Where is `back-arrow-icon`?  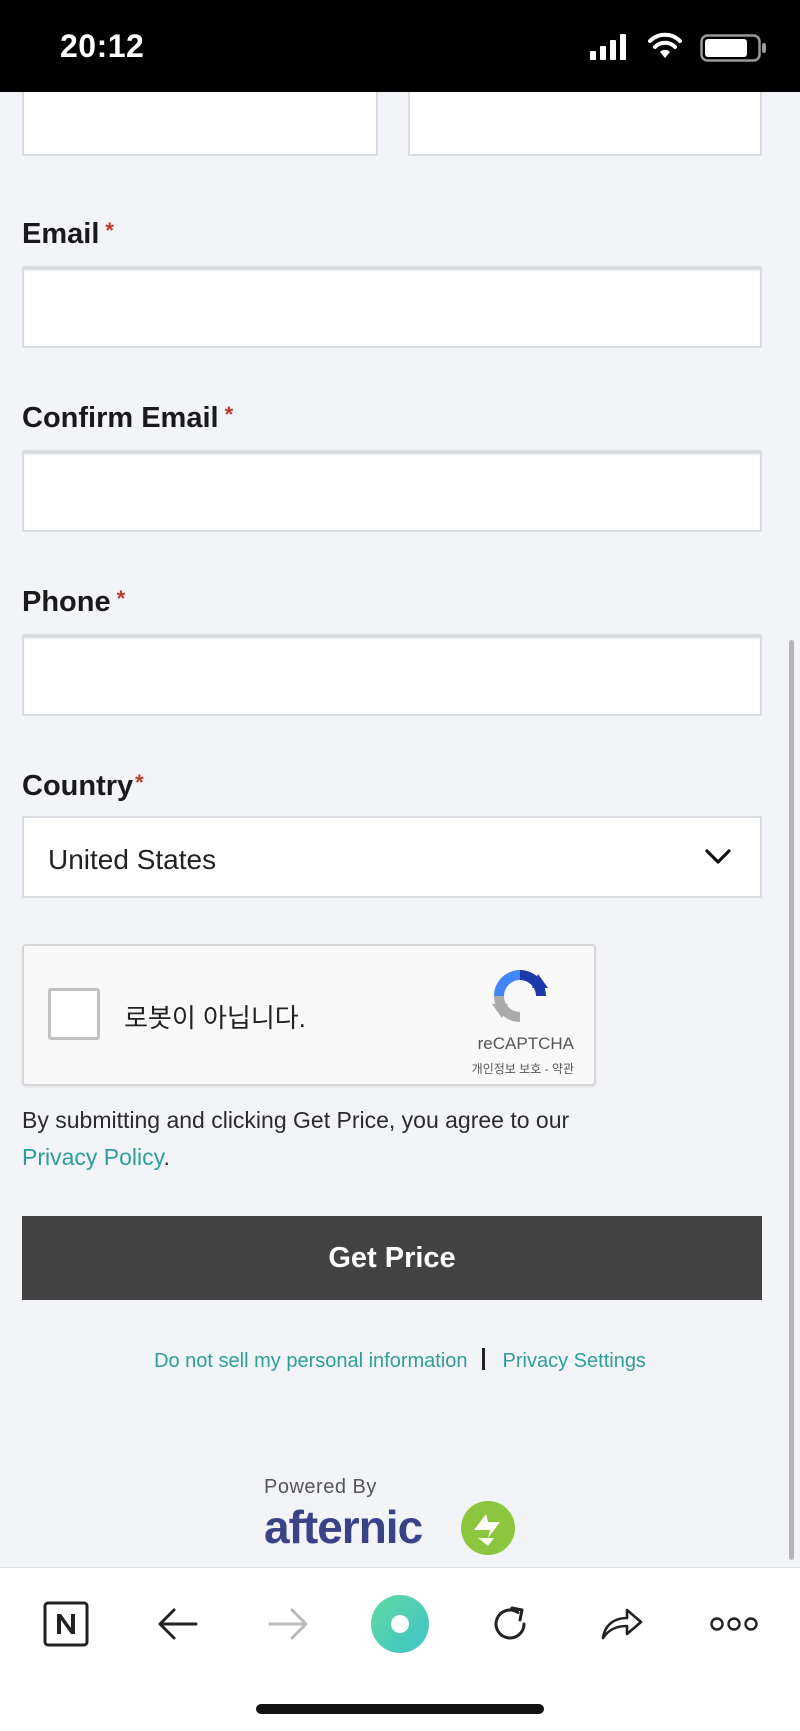 back-arrow-icon is located at coordinates (178, 1624).